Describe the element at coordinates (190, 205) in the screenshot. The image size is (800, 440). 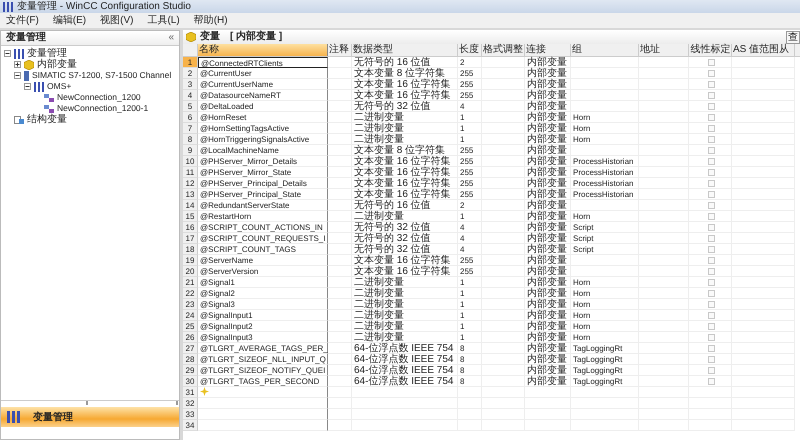
I see `row-number: 14` at that location.